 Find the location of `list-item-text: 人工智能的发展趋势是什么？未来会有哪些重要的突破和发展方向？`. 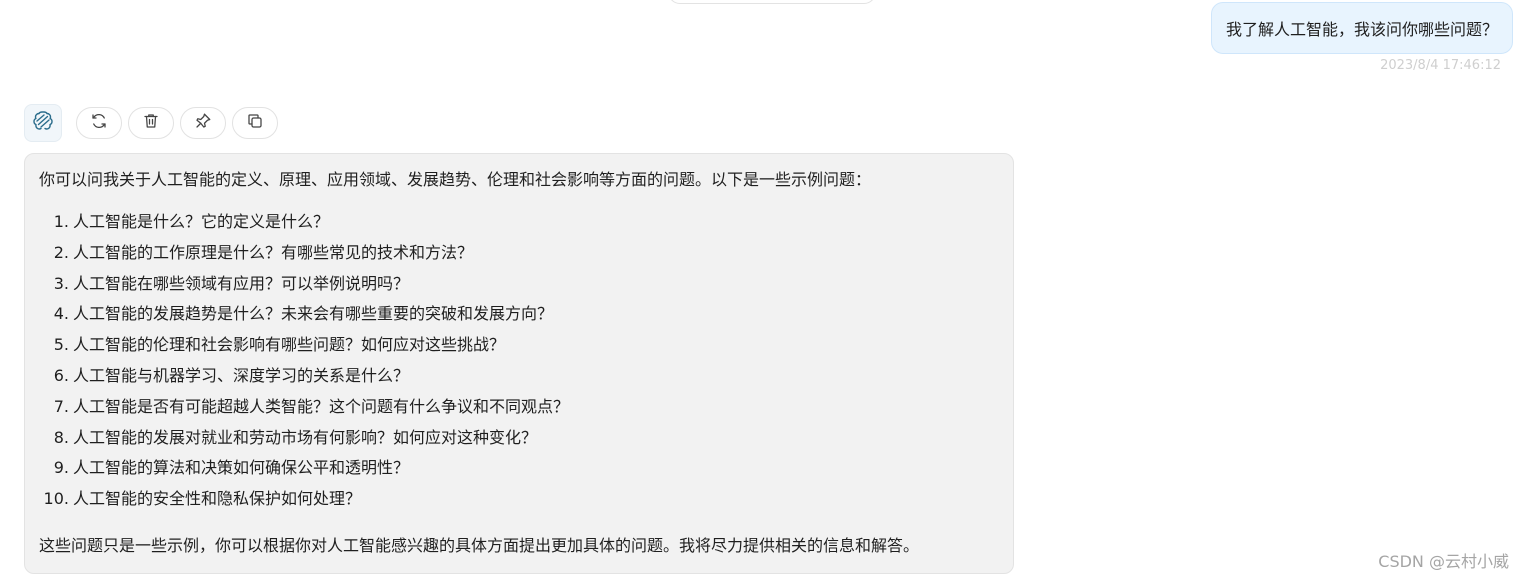

list-item-text: 人工智能的发展趋势是什么？未来会有哪些重要的突破和发展方向？ is located at coordinates (313, 314).